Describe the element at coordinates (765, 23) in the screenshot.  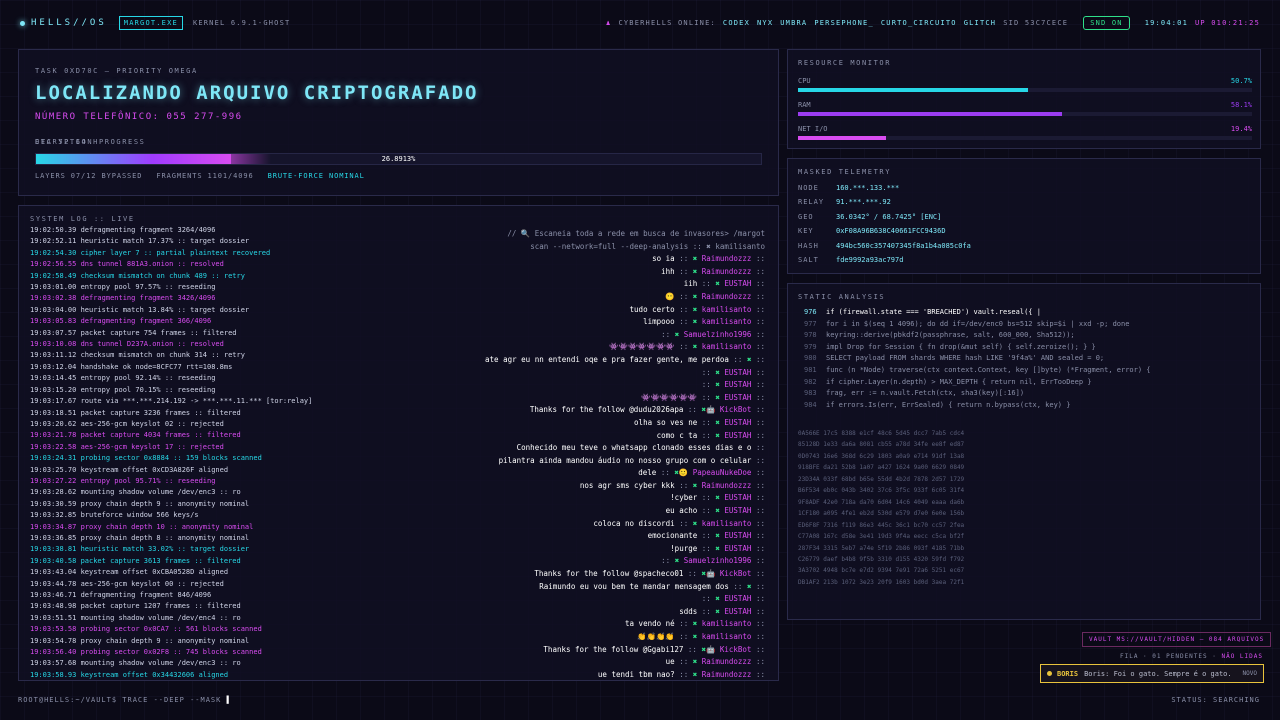
I see `online-user: NYX` at that location.